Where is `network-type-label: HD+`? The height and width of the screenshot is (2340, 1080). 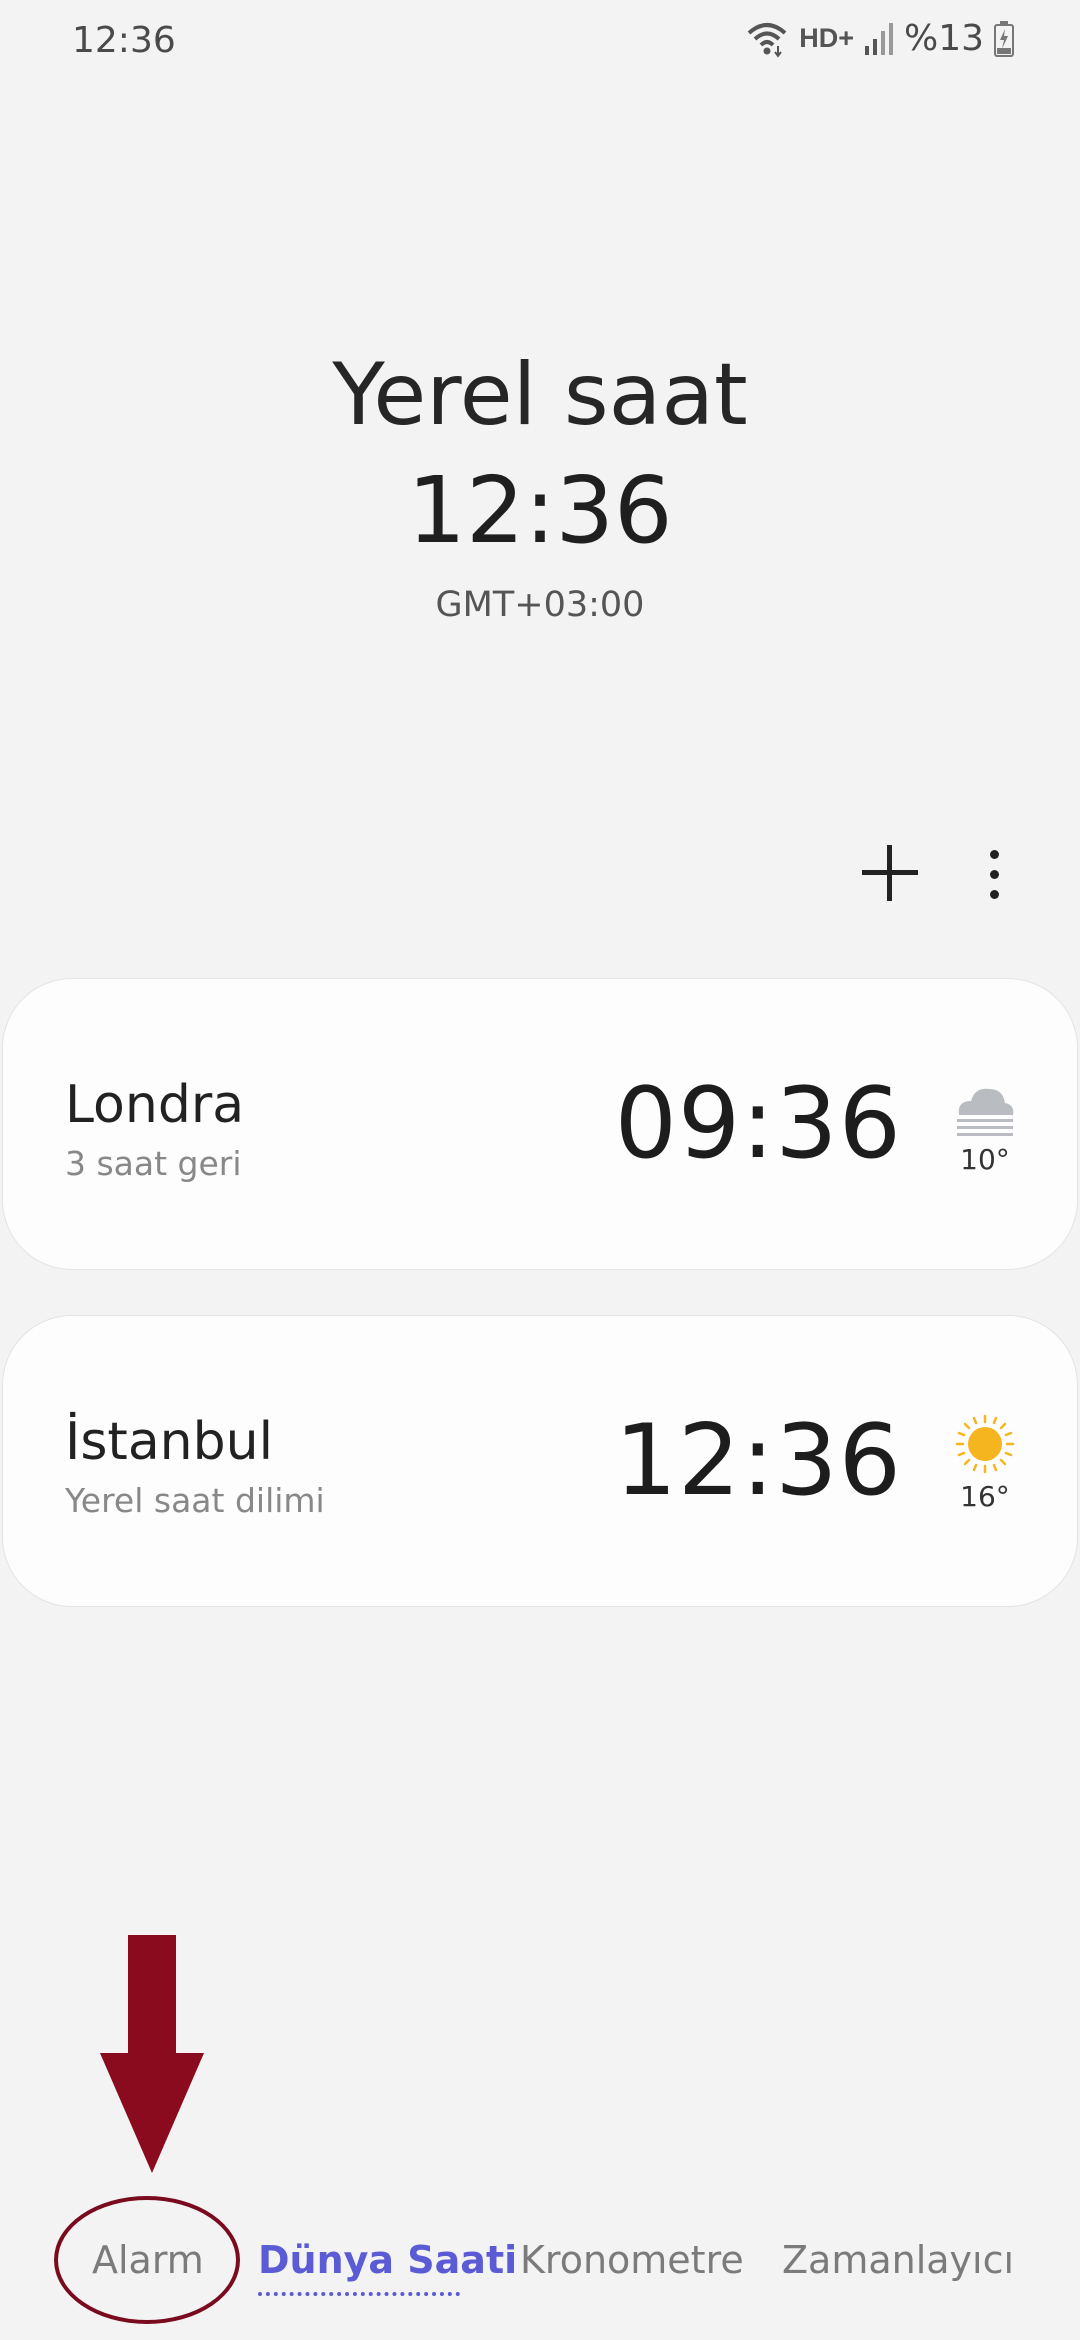
network-type-label: HD+ is located at coordinates (826, 38).